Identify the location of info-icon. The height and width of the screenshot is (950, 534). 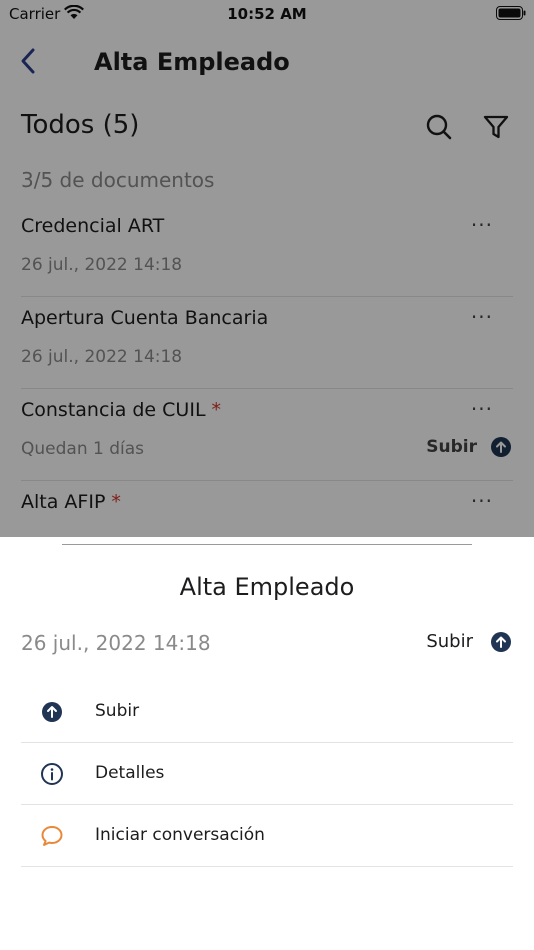
(52, 774).